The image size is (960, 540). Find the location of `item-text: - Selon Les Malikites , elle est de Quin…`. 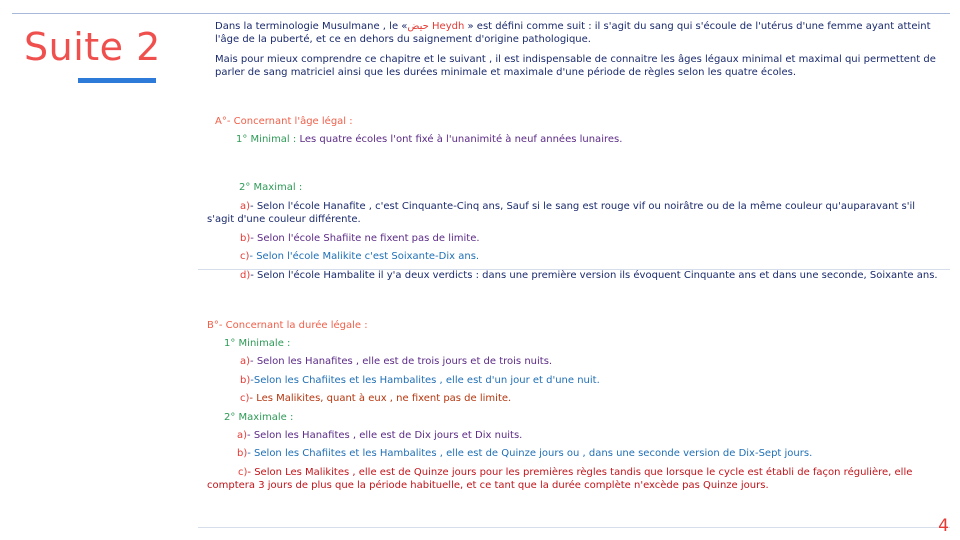

item-text: - Selon Les Malikites , elle est de Quin… is located at coordinates (560, 479).